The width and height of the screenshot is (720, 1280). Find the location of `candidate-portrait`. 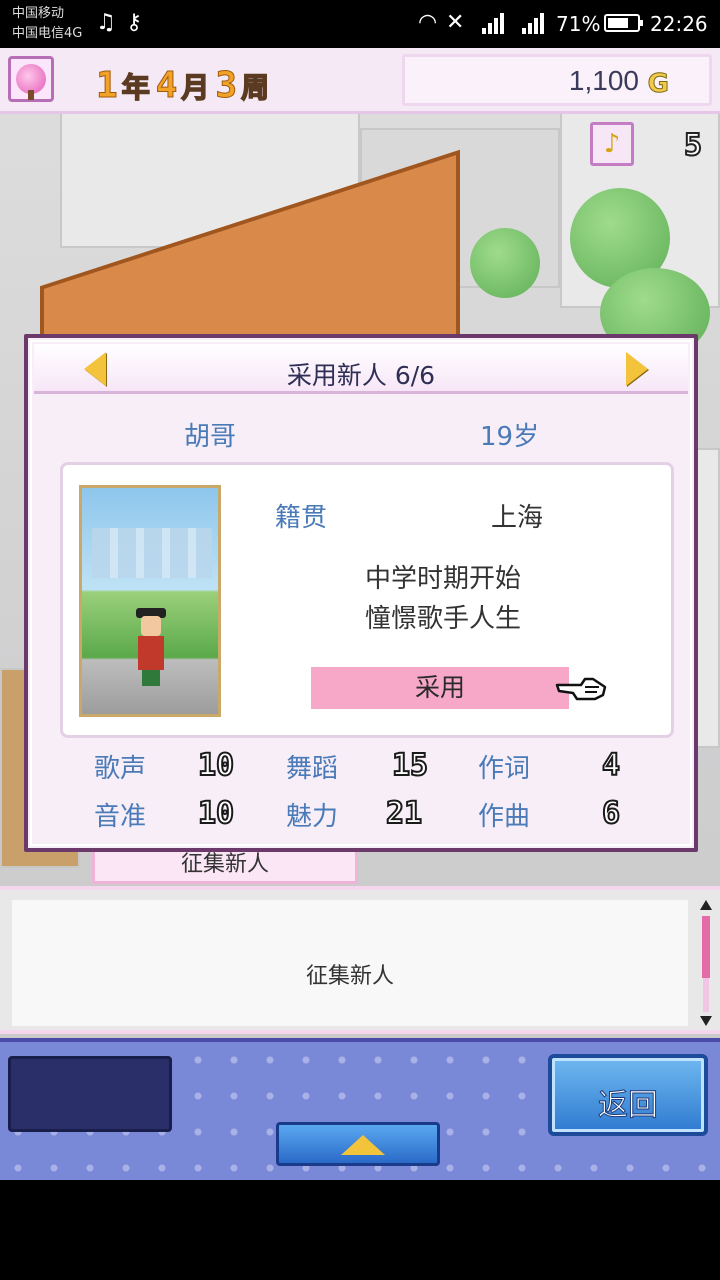

candidate-portrait is located at coordinates (150, 601).